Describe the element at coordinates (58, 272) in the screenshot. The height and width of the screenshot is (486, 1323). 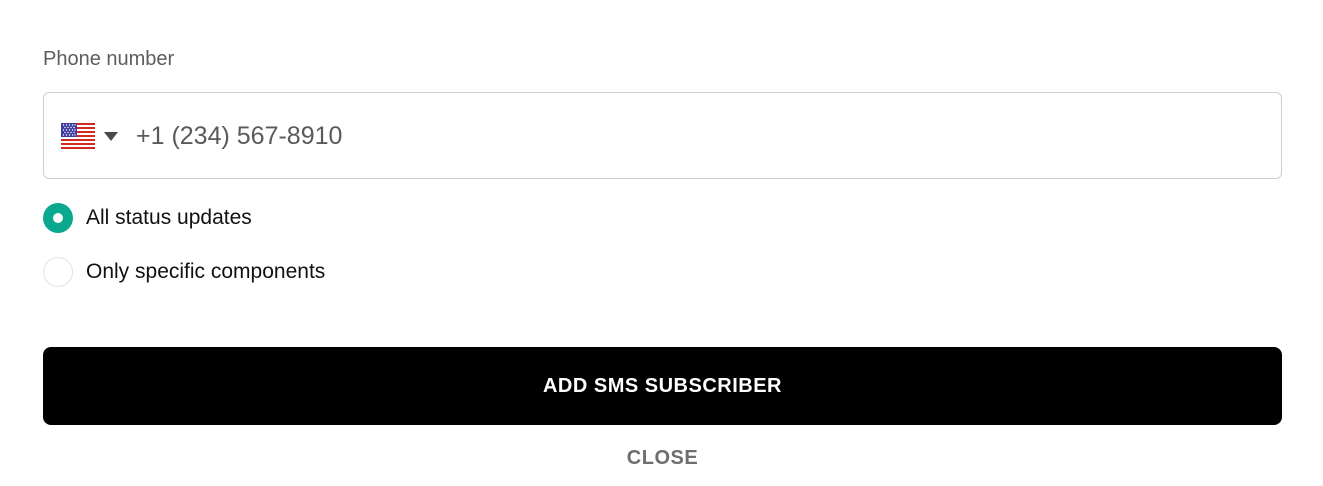
I see `radio-unchecked-icon` at that location.